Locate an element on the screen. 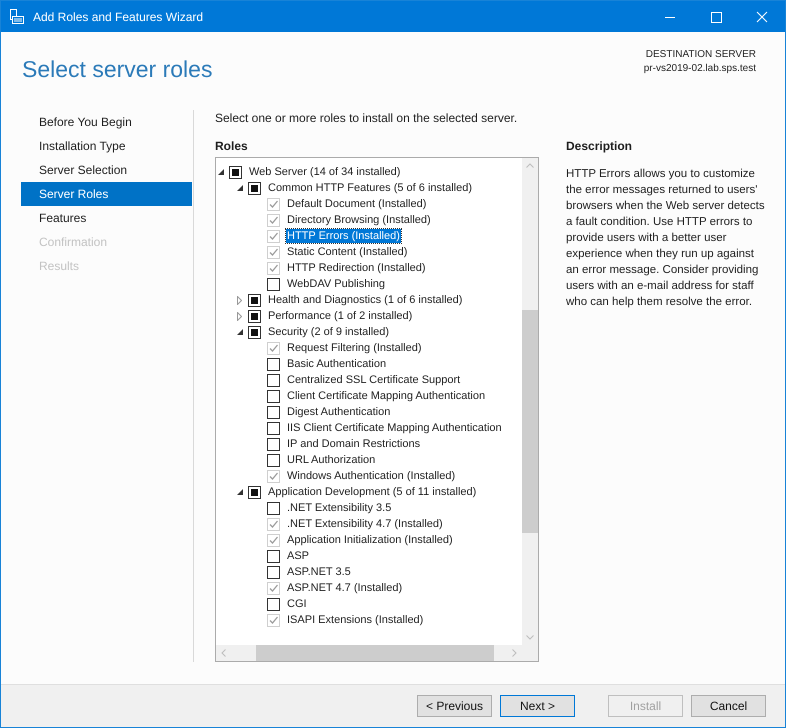 Image resolution: width=786 pixels, height=728 pixels. role-item: ASP is located at coordinates (298, 556).